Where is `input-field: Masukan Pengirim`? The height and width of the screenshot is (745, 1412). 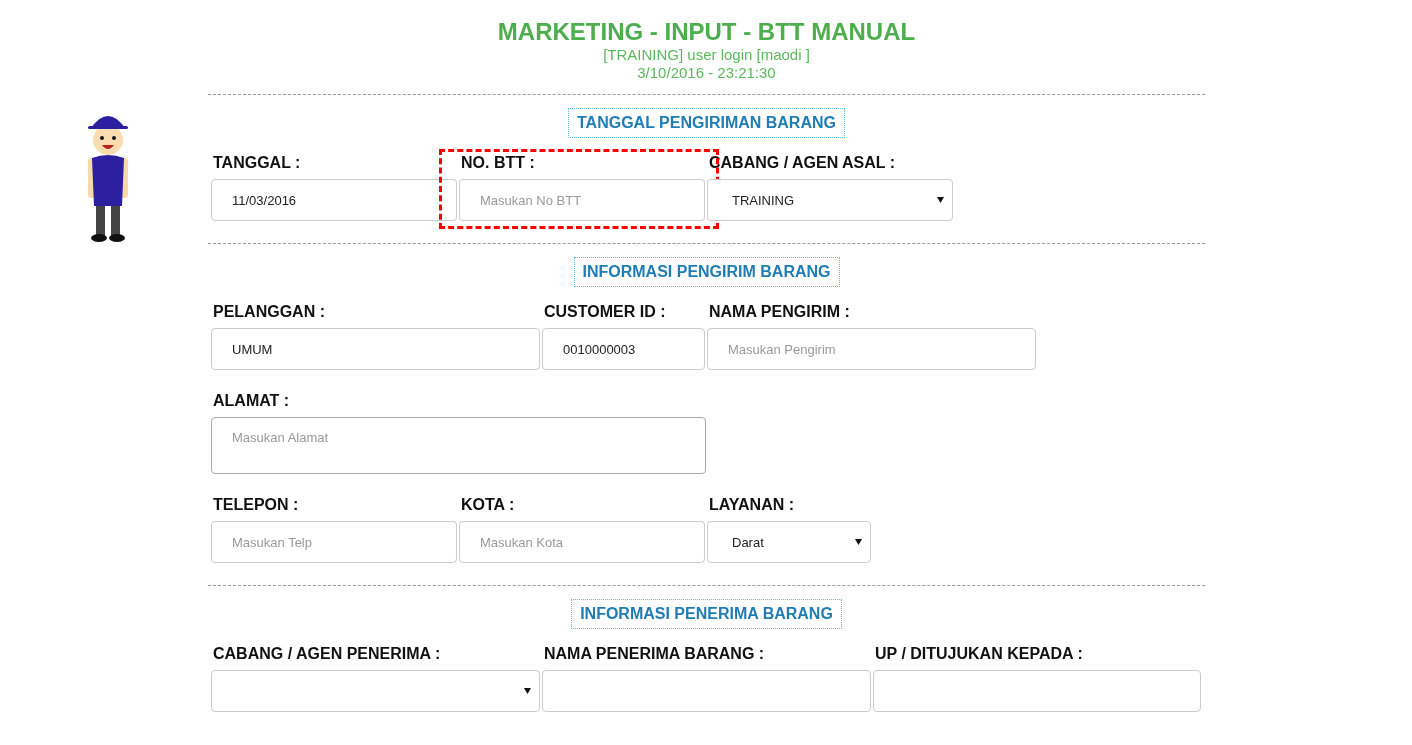 input-field: Masukan Pengirim is located at coordinates (871, 349).